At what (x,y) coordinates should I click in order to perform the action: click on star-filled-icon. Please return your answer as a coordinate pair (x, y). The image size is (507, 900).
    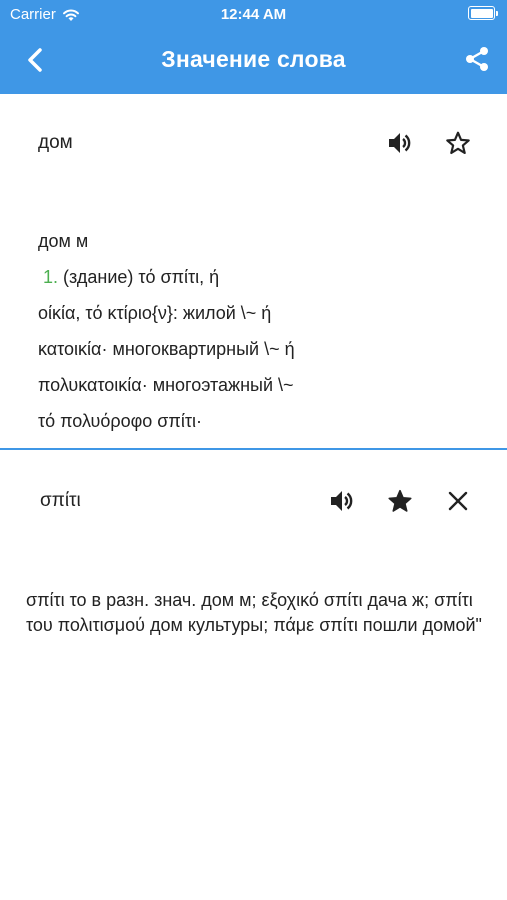
    Looking at the image, I should click on (400, 500).